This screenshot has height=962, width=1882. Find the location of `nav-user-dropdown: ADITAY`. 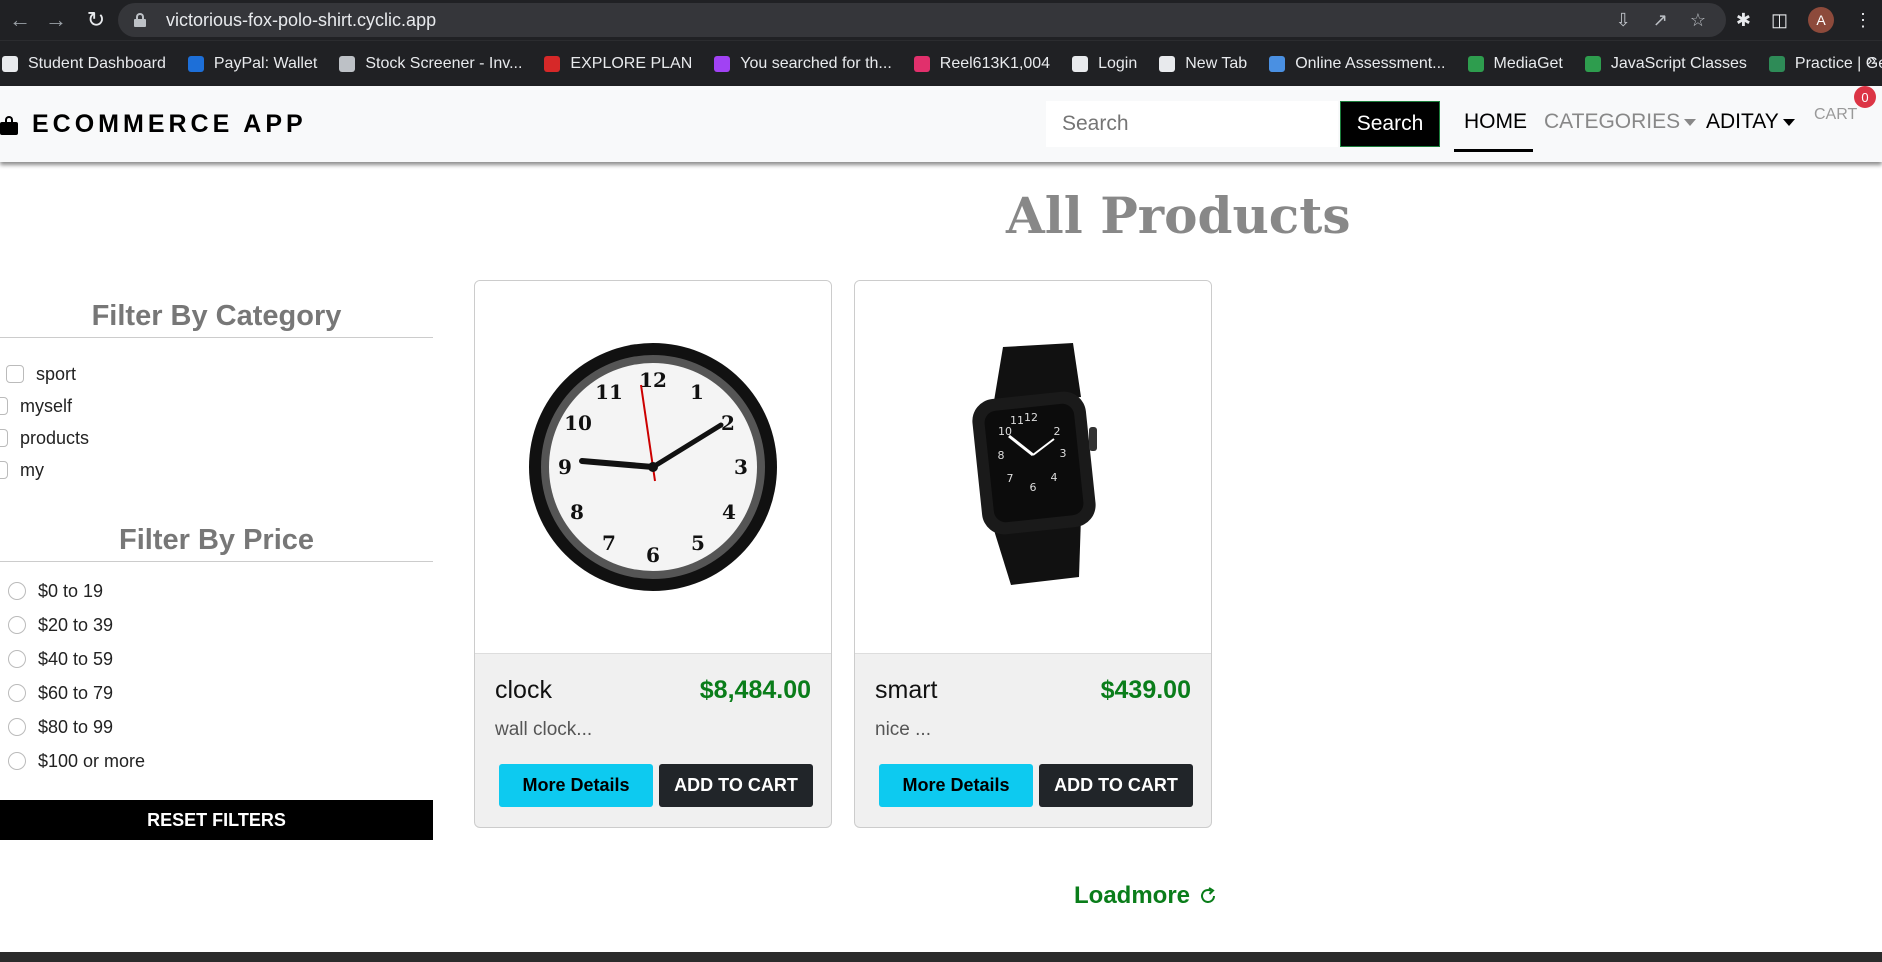

nav-user-dropdown: ADITAY is located at coordinates (1750, 122).